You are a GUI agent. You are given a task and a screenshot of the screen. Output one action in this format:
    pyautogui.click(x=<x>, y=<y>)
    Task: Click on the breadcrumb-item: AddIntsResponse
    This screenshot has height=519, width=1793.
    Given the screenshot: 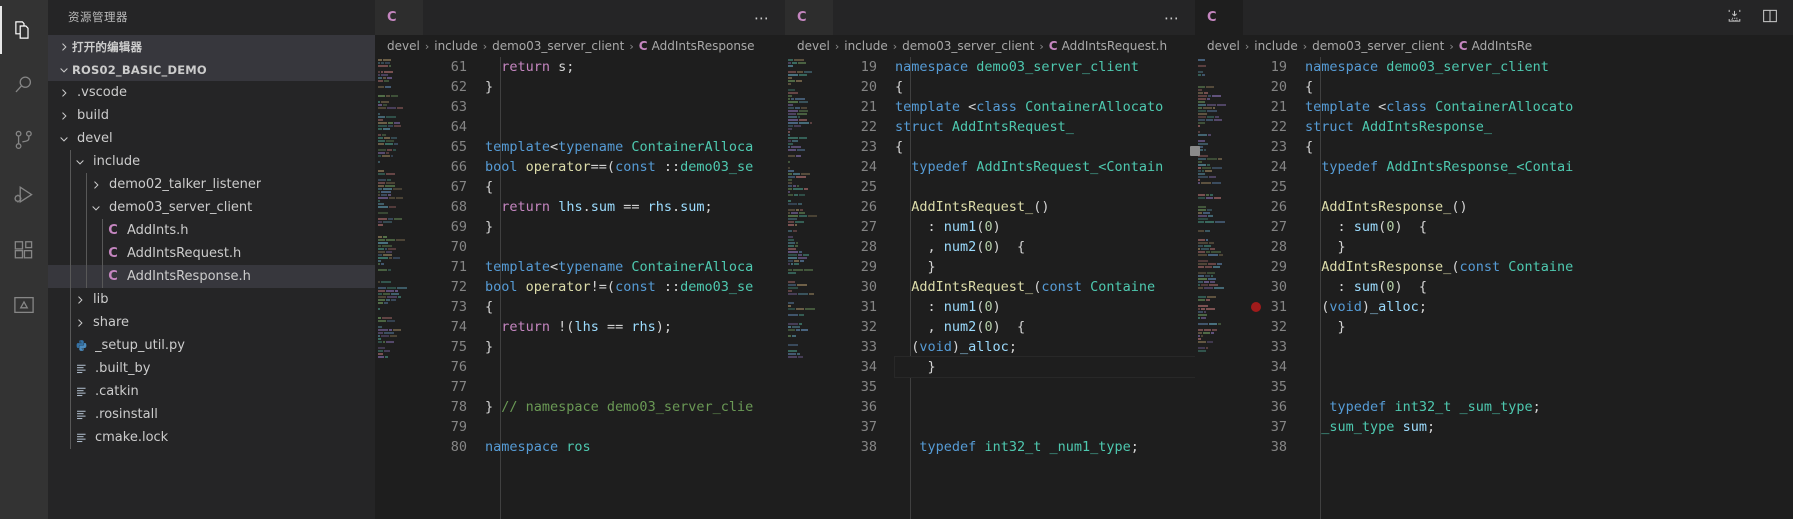 What is the action you would take?
    pyautogui.click(x=703, y=46)
    